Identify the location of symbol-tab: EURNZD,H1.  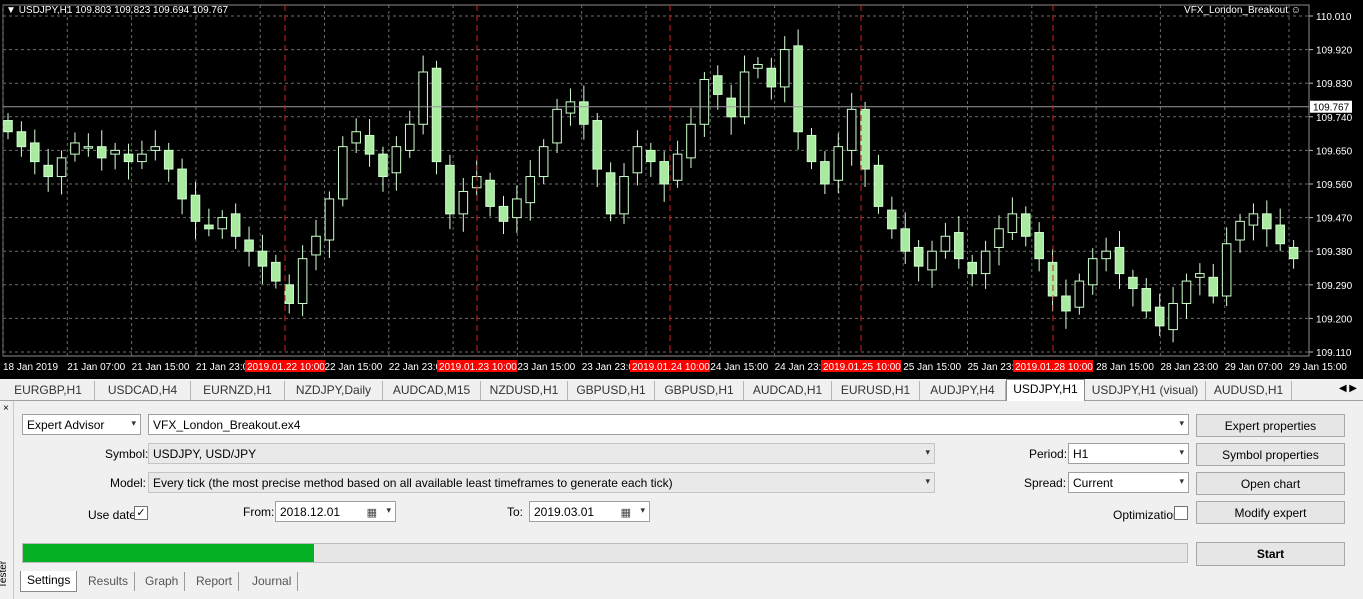
(238, 390).